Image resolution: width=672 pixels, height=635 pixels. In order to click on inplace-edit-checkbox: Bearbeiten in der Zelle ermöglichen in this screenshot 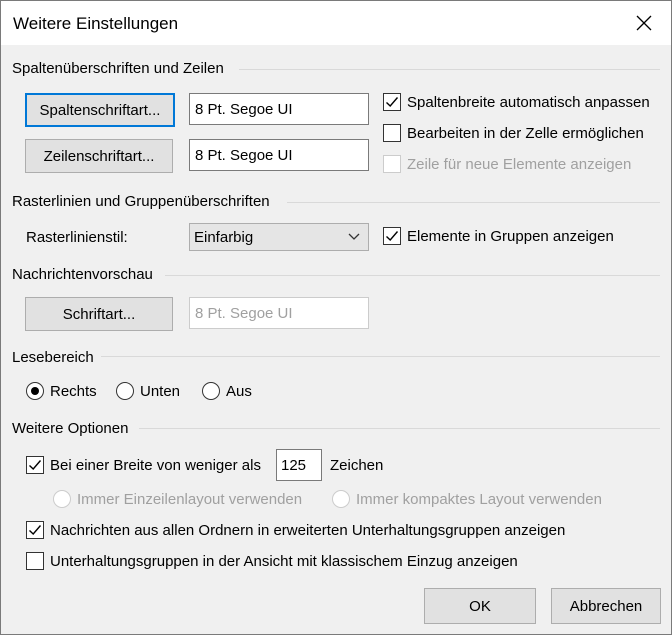, I will do `click(513, 133)`.